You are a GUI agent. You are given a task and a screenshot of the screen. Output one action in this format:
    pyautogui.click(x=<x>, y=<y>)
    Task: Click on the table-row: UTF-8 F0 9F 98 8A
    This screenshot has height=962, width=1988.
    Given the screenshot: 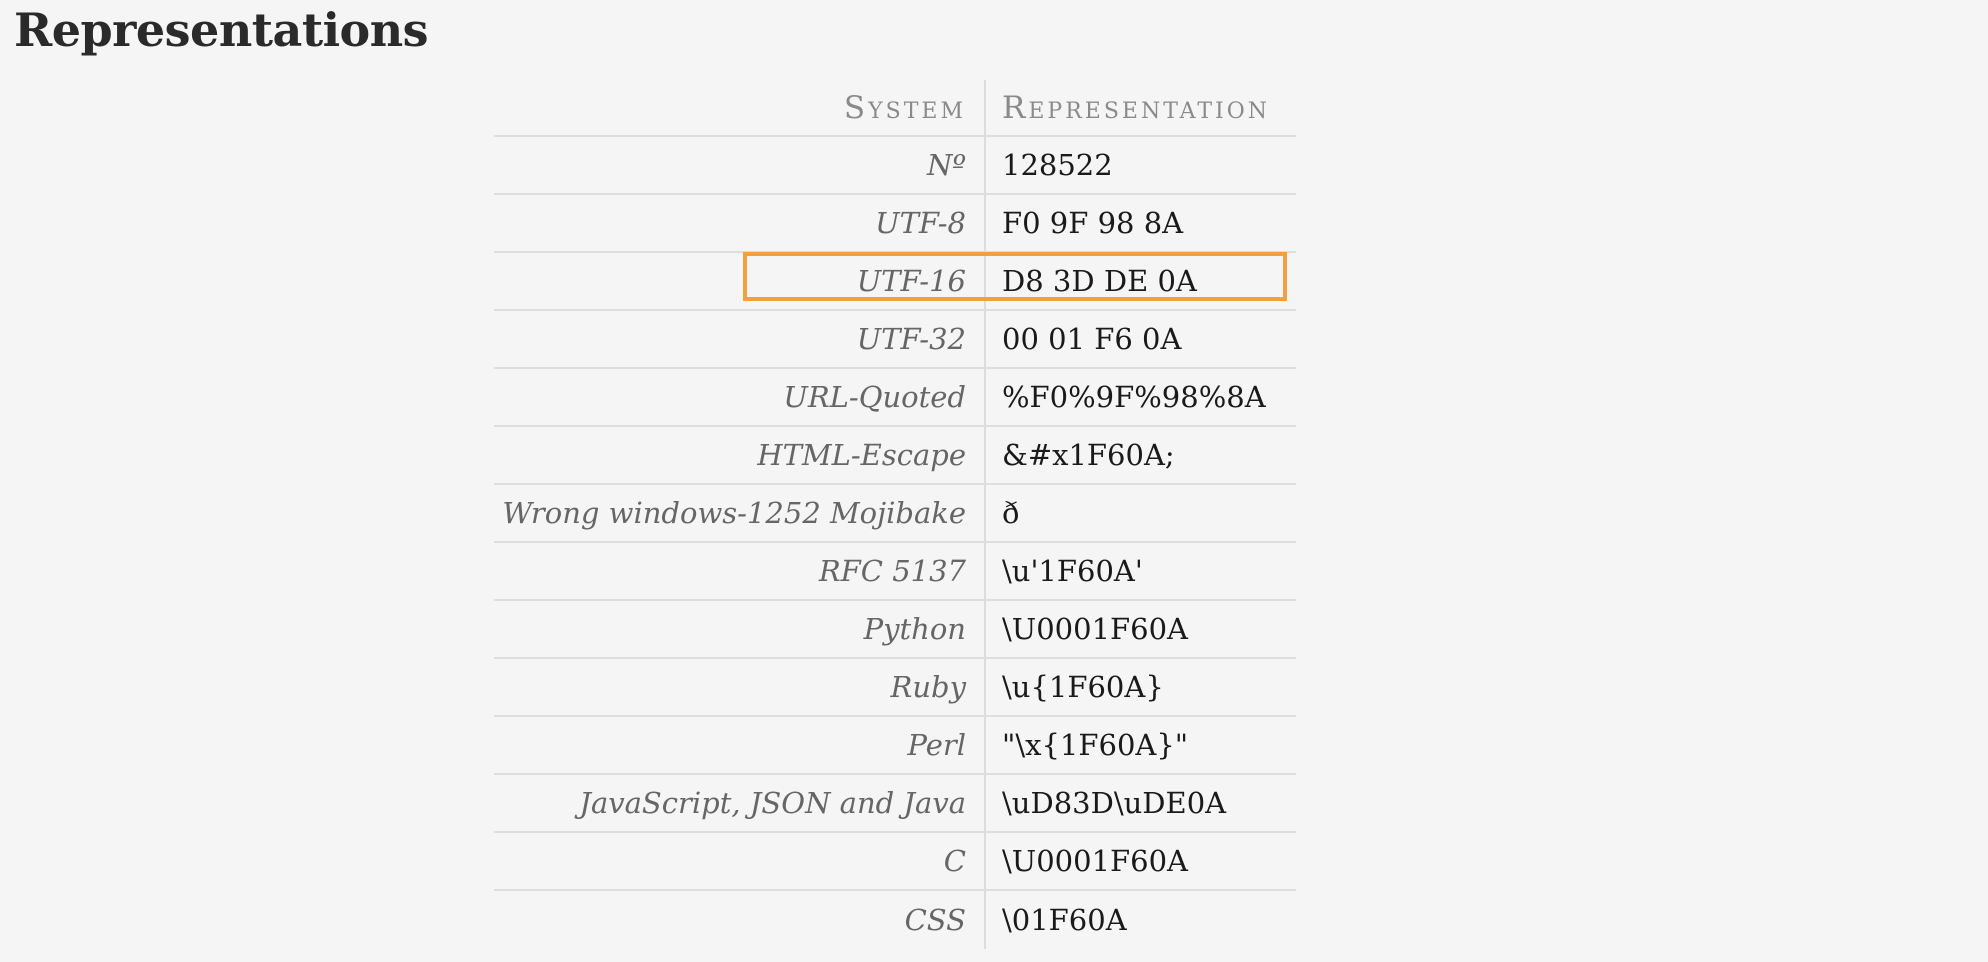 What is the action you would take?
    pyautogui.click(x=895, y=224)
    